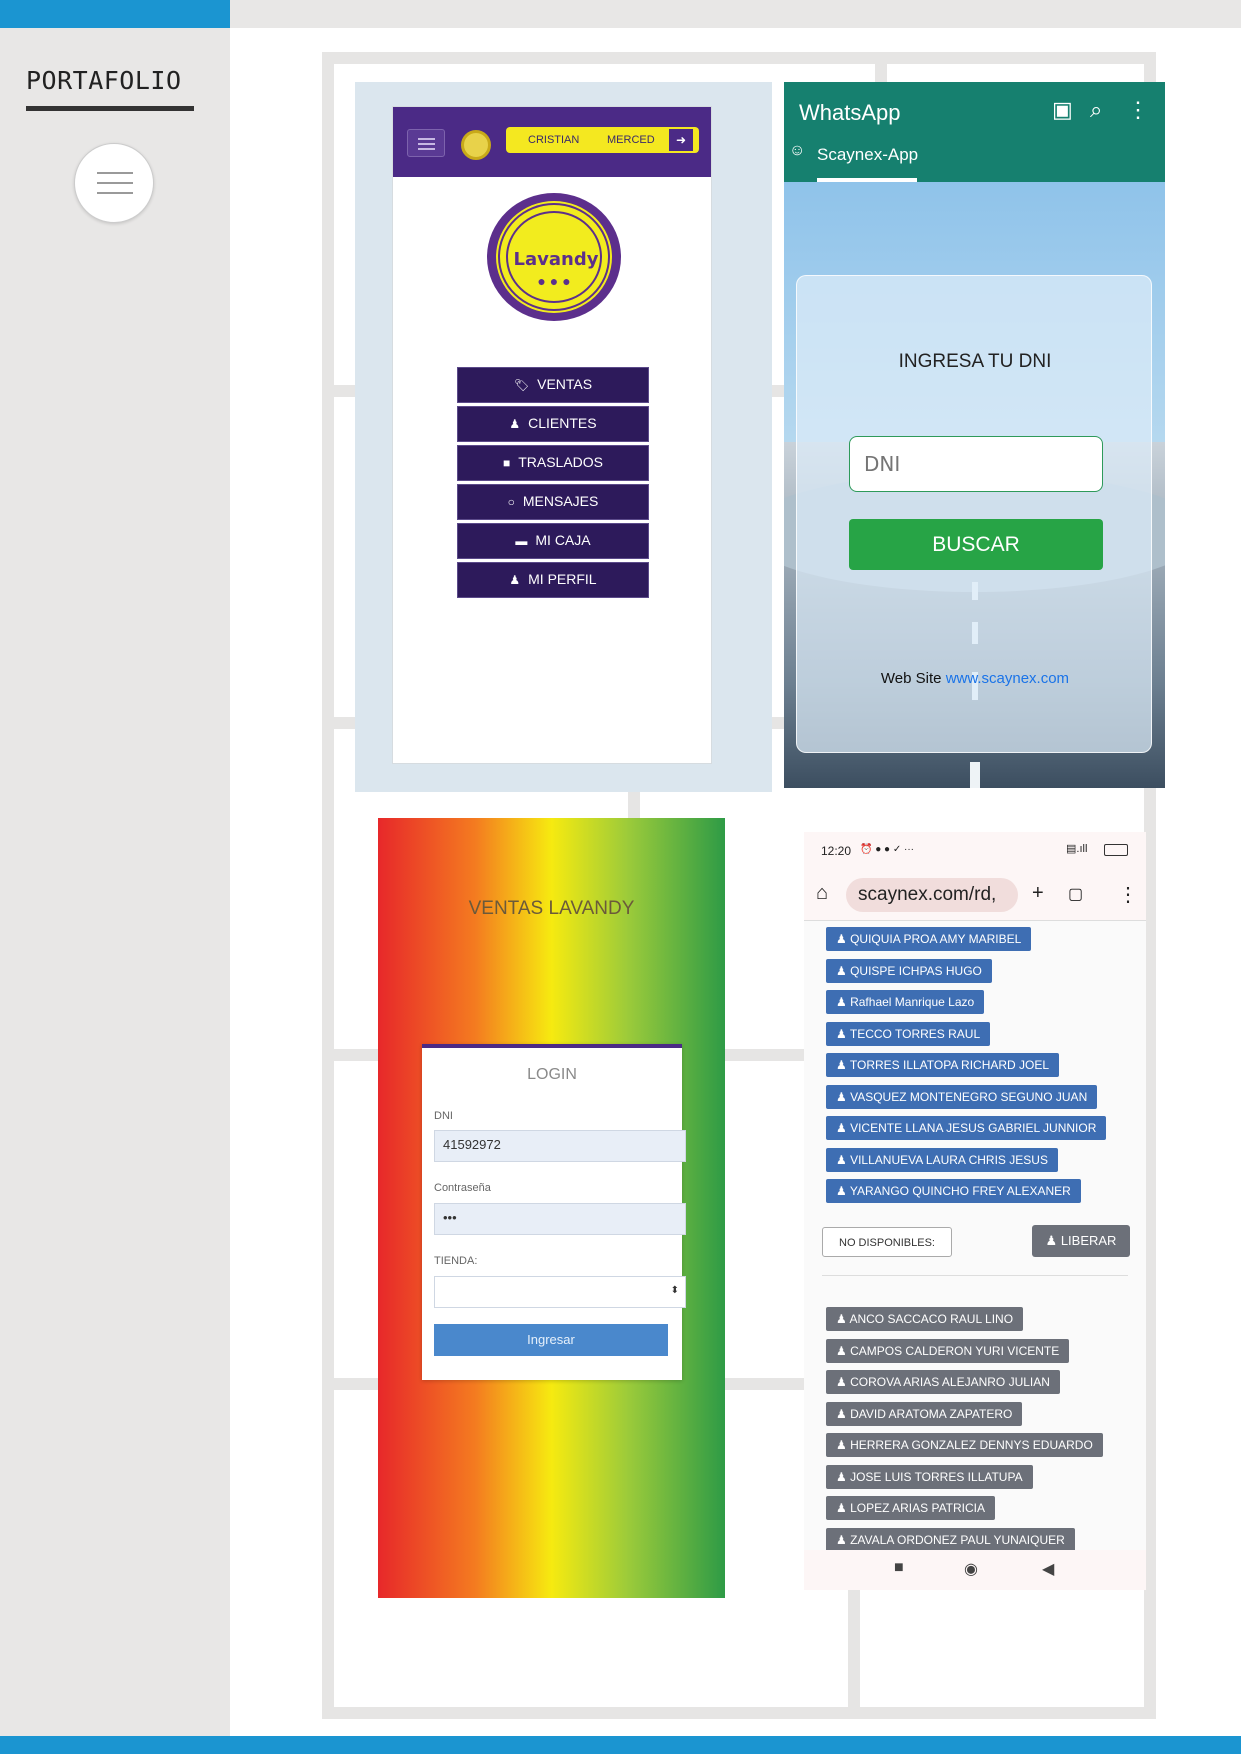 This screenshot has width=1241, height=1754. What do you see at coordinates (560, 1219) in the screenshot?
I see `password-field: •••` at bounding box center [560, 1219].